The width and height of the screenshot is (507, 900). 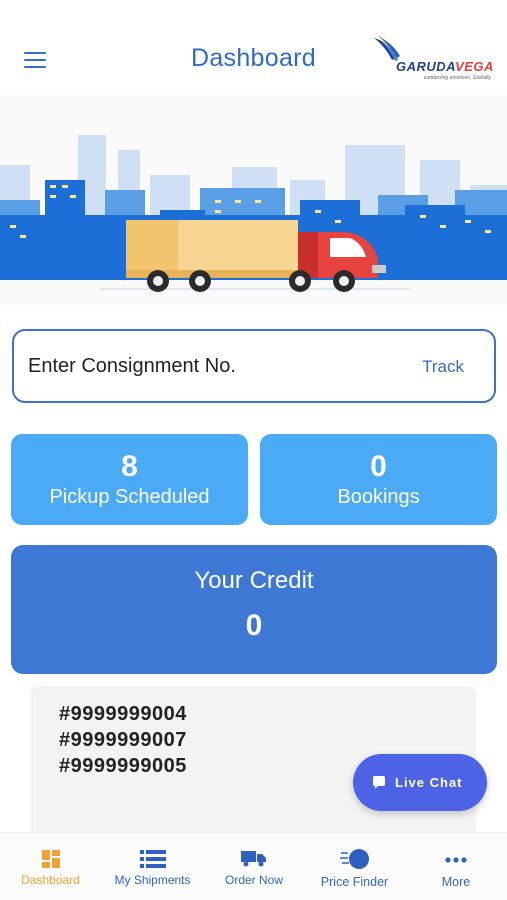 I want to click on live-chat-button: Live Chat, so click(x=420, y=782).